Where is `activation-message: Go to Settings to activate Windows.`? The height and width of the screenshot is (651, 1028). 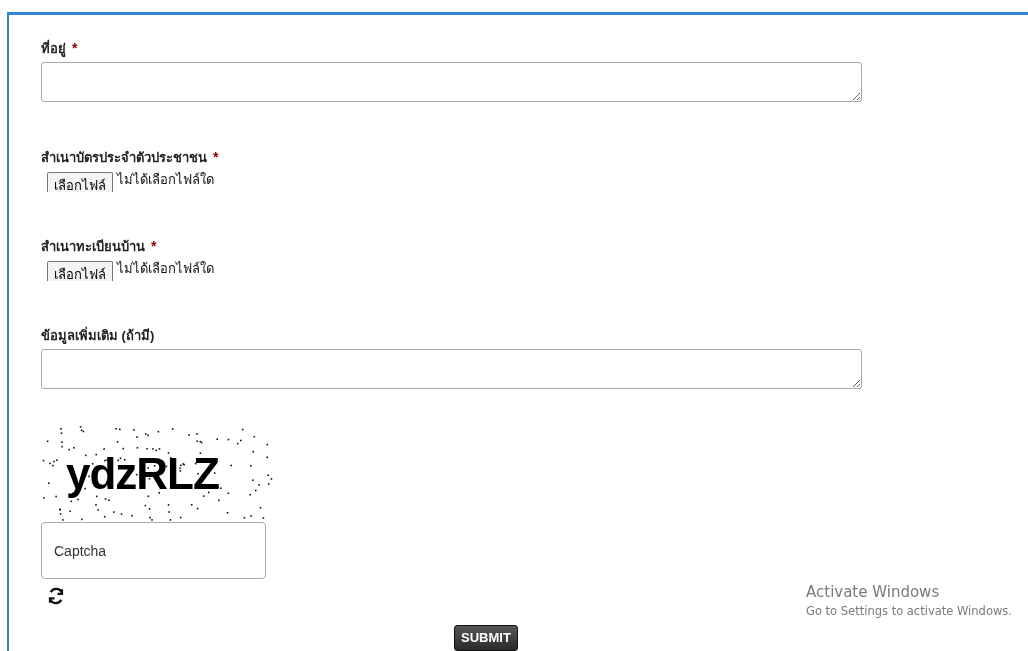 activation-message: Go to Settings to activate Windows. is located at coordinates (909, 611).